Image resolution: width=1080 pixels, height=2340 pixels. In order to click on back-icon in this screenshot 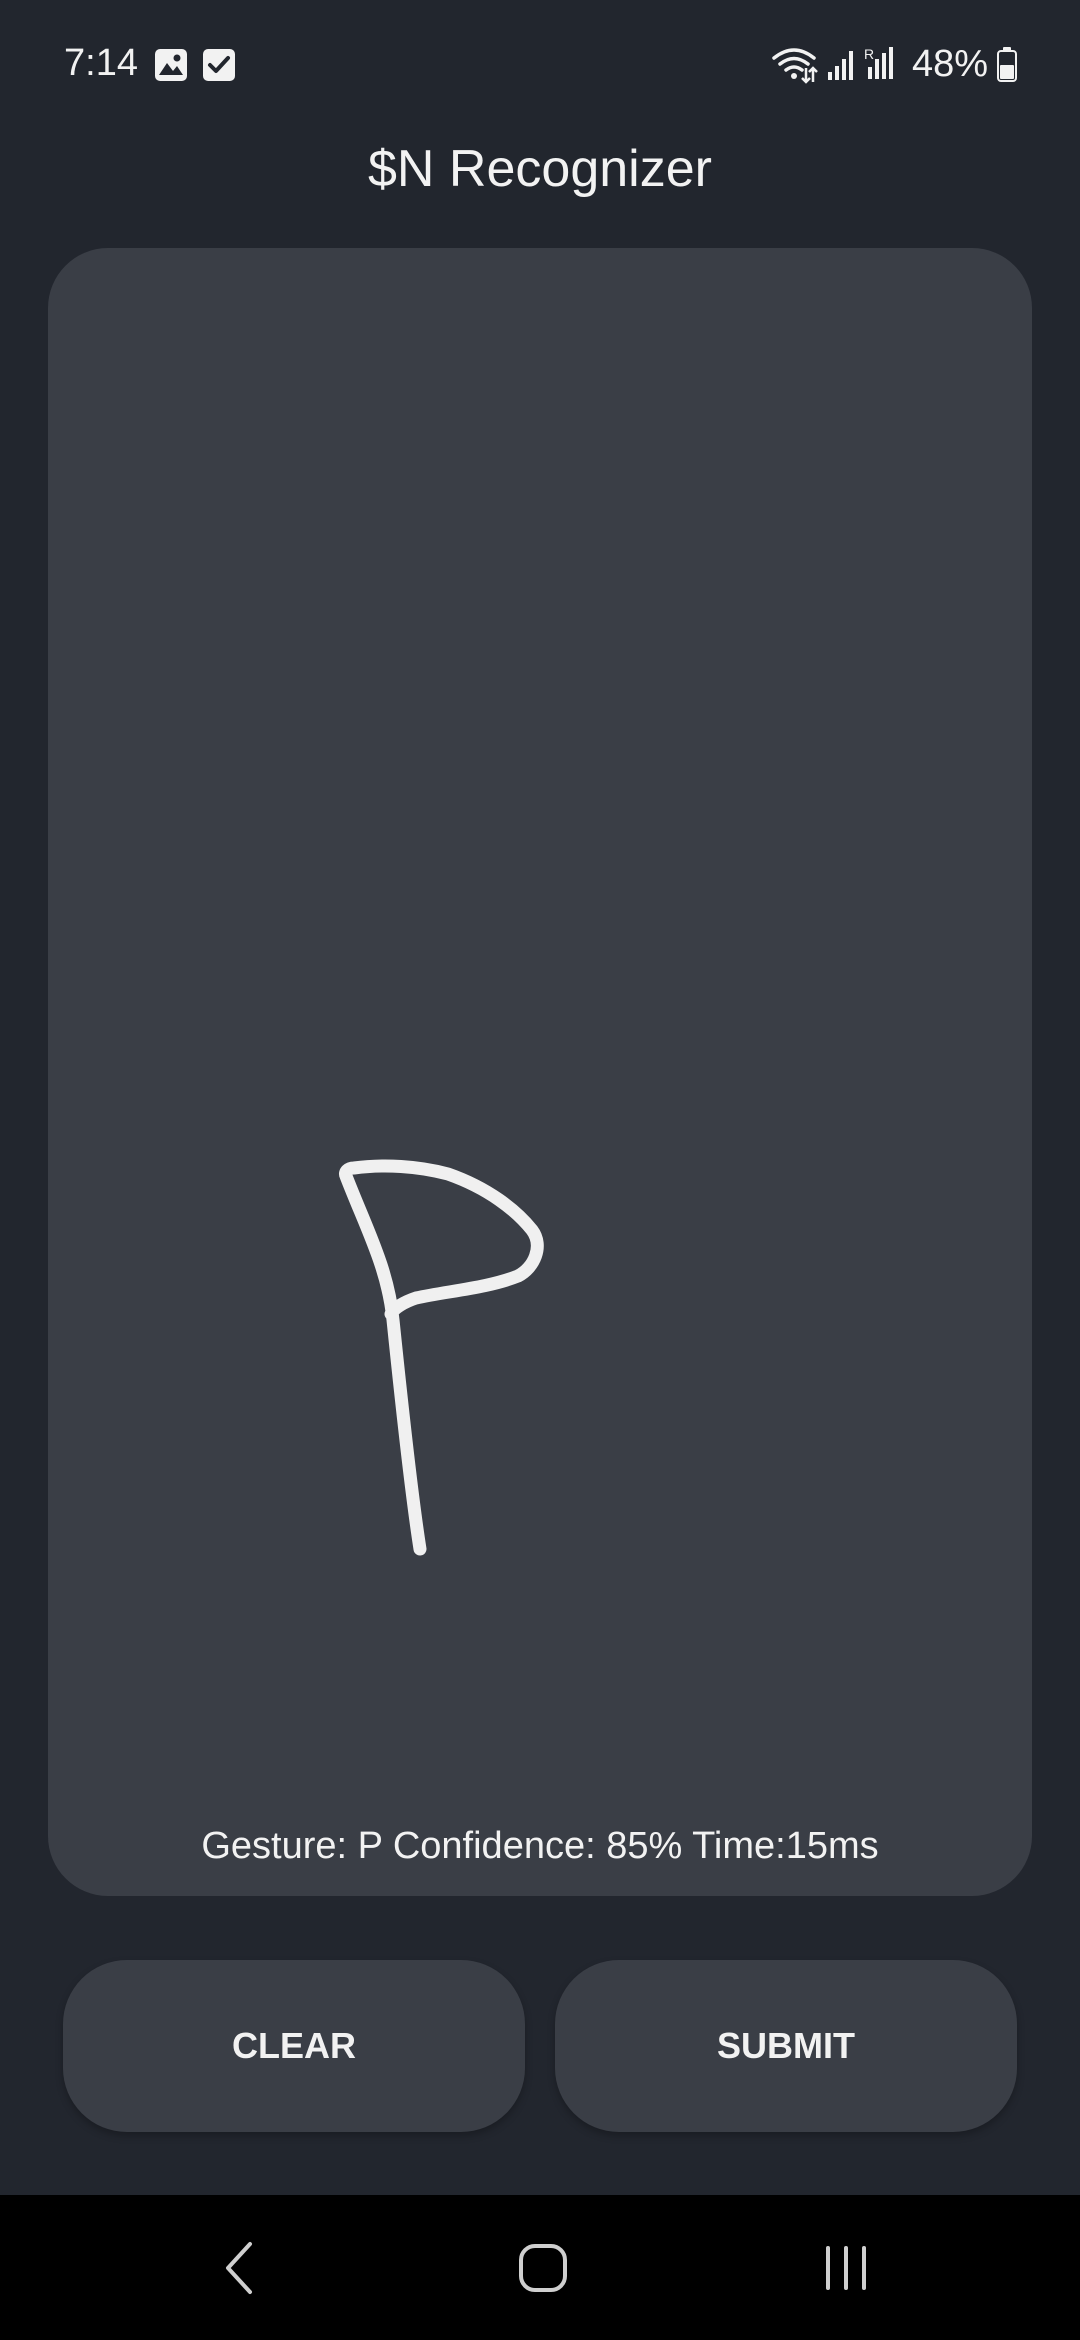, I will do `click(239, 2267)`.